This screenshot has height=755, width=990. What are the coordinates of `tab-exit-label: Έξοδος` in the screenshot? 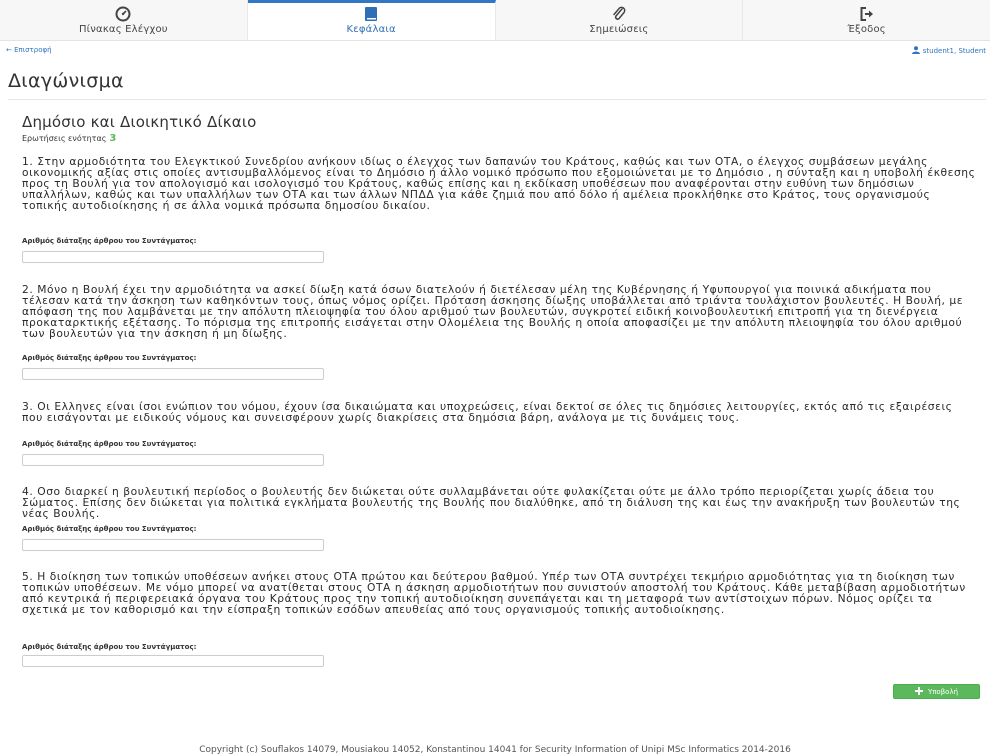 It's located at (866, 29).